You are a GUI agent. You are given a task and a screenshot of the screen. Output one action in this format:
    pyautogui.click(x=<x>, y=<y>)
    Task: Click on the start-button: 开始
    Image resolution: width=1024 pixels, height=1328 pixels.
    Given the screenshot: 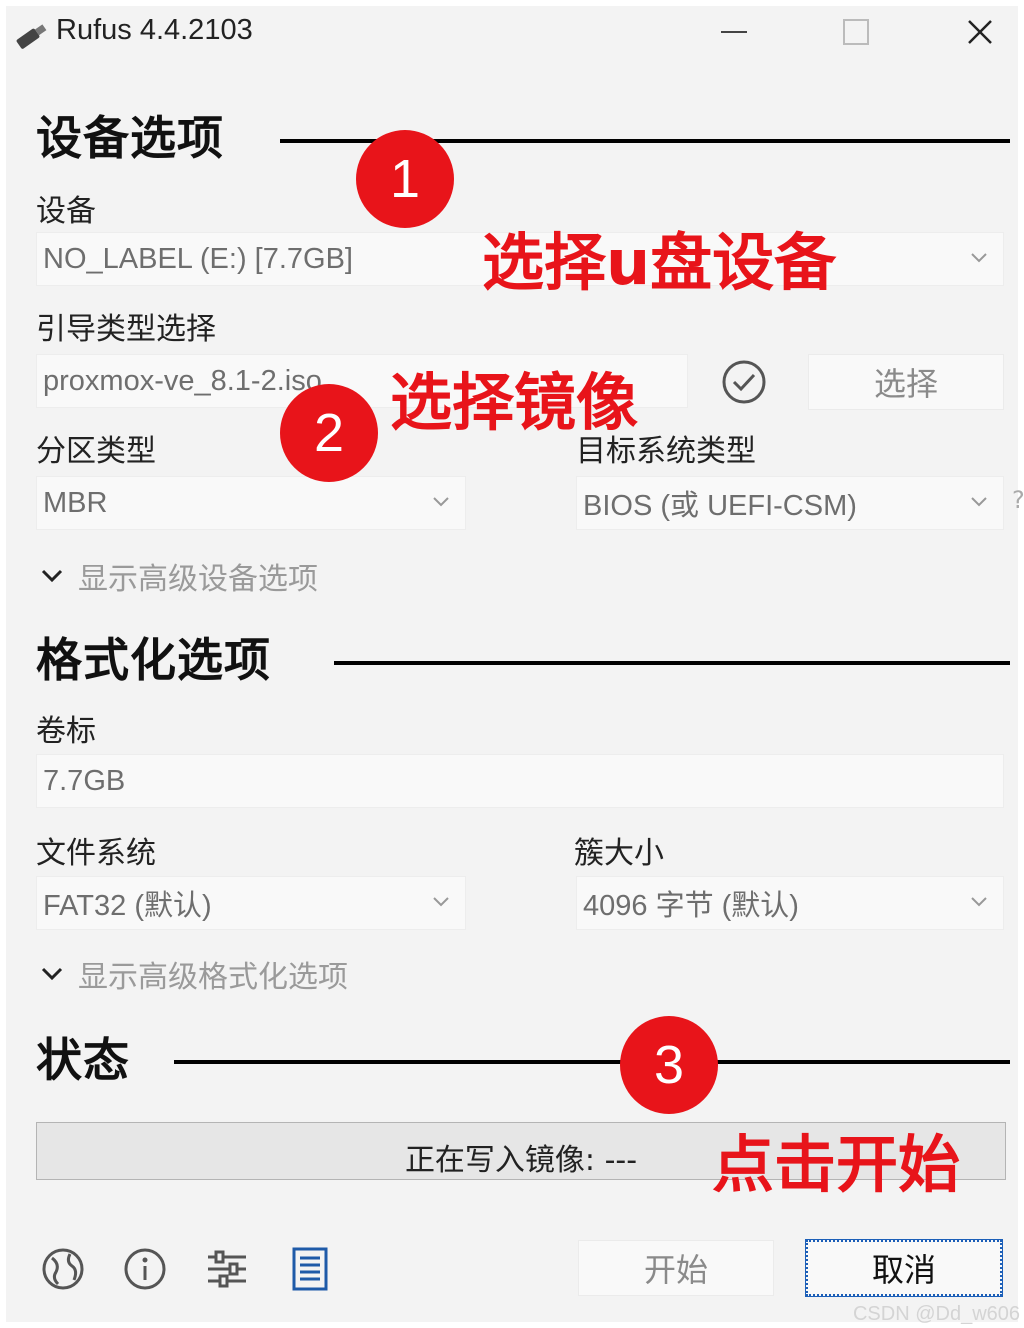 What is the action you would take?
    pyautogui.click(x=676, y=1268)
    